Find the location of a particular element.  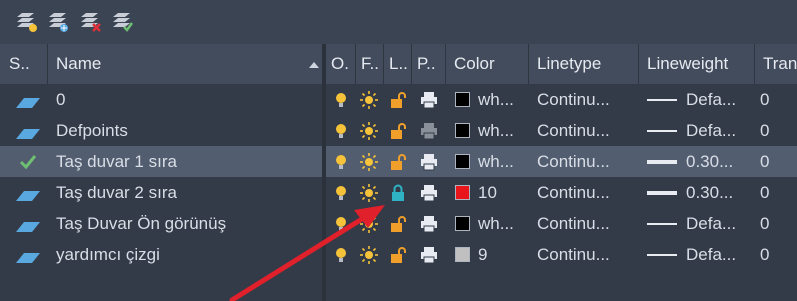

color-column-header: Color is located at coordinates (487, 64).